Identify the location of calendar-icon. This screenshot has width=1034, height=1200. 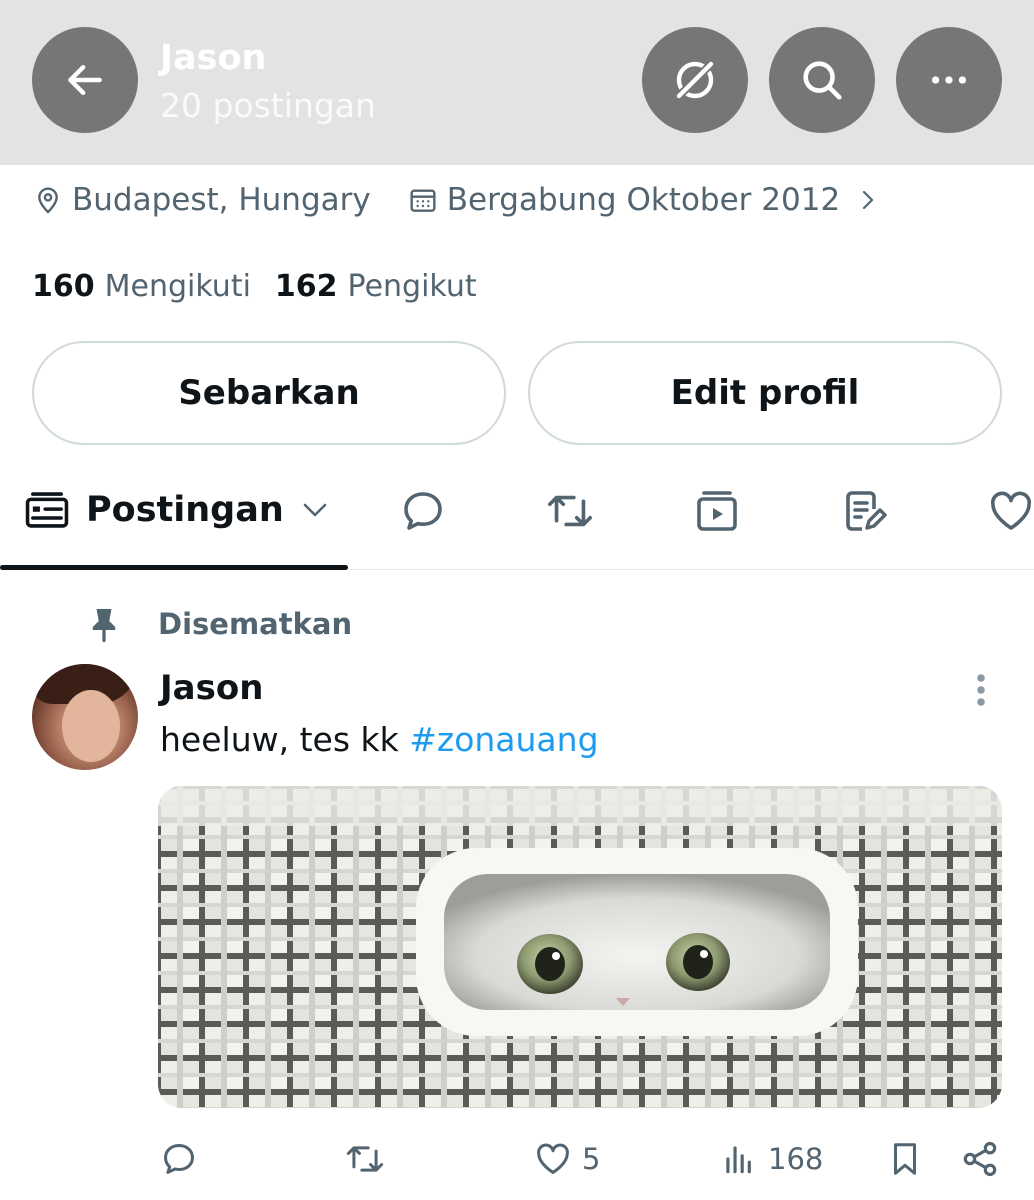
(423, 200).